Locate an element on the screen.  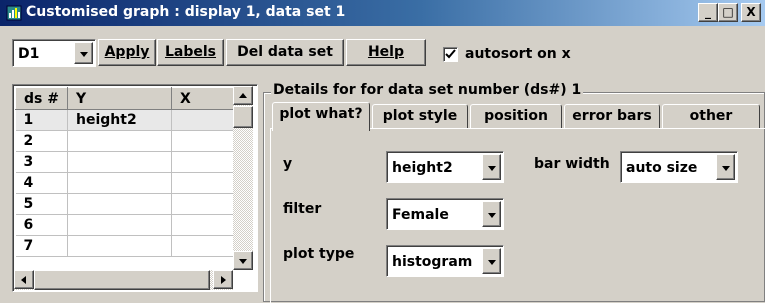
plot-type-select-value: histogram is located at coordinates (432, 262).